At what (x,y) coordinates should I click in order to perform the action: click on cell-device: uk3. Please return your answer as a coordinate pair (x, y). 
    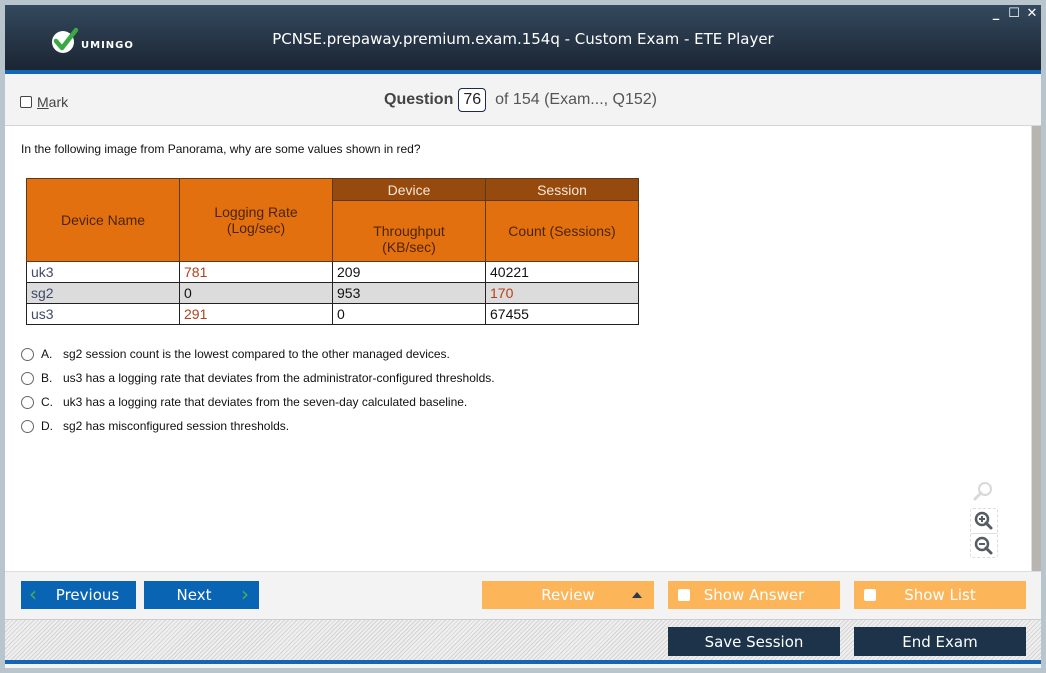
    Looking at the image, I should click on (103, 272).